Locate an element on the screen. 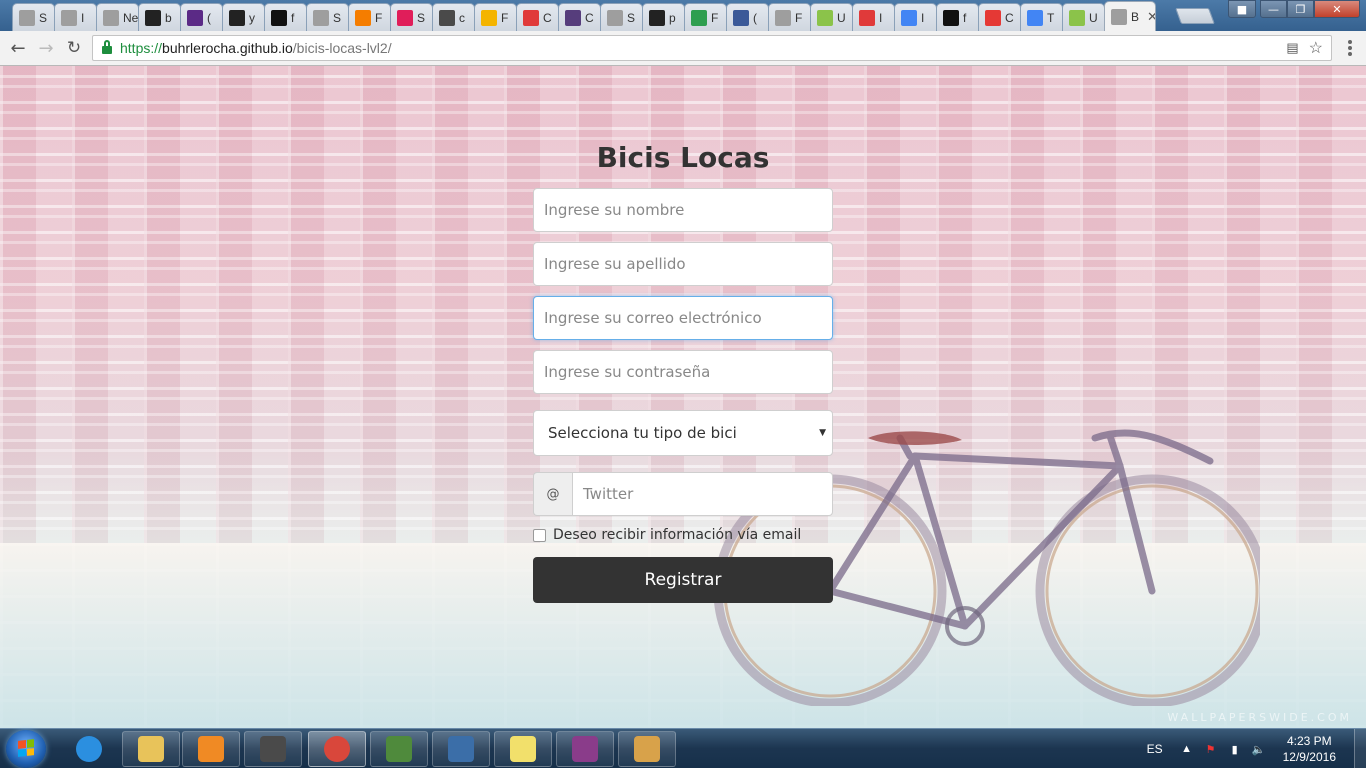 The height and width of the screenshot is (768, 1366). lastname-input: Ingrese su apellido is located at coordinates (683, 264).